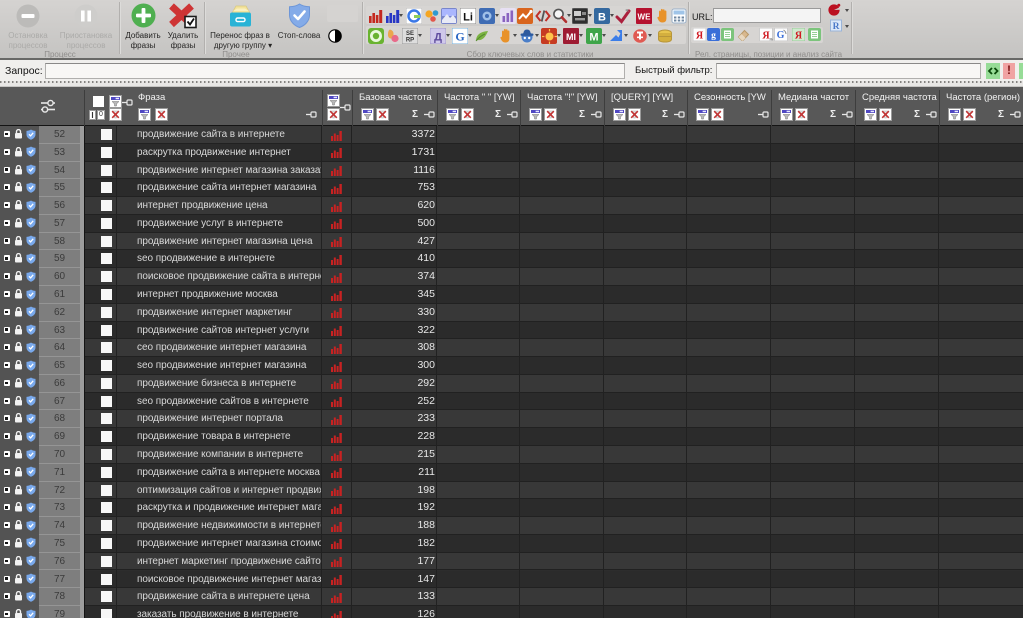 Image resolution: width=1023 pixels, height=618 pixels. I want to click on svg-text: Li, so click(468, 18).